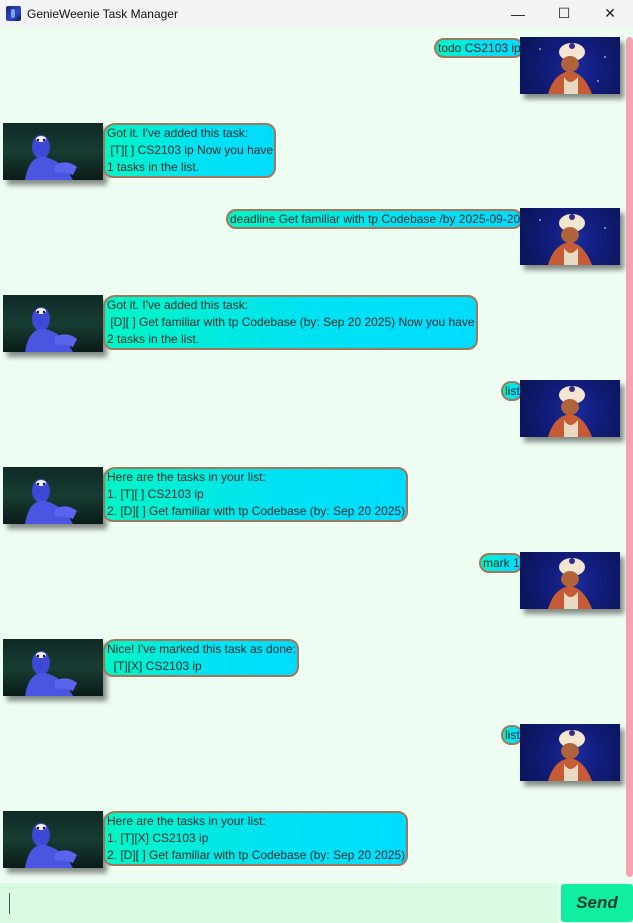 The height and width of the screenshot is (923, 633). What do you see at coordinates (629, 457) in the screenshot?
I see `scrollbar` at bounding box center [629, 457].